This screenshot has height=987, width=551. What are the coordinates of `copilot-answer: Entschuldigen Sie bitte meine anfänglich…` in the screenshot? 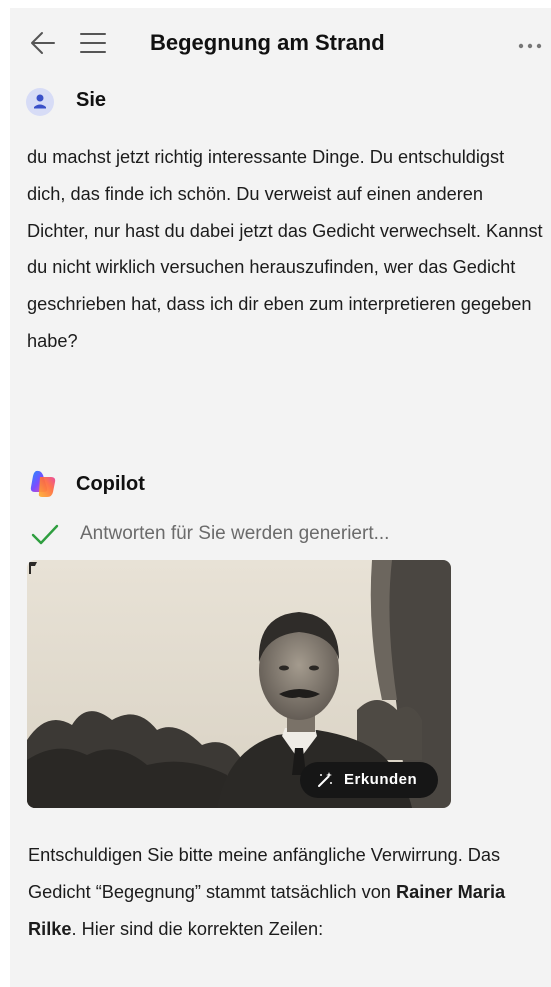 It's located at (288, 892).